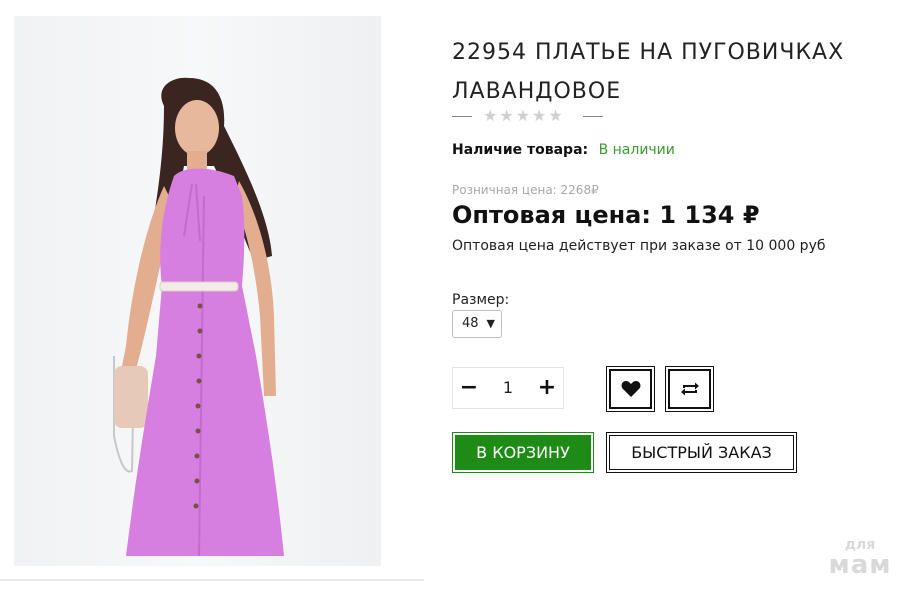 Image resolution: width=909 pixels, height=589 pixels. I want to click on size-select: 48 ▼, so click(477, 324).